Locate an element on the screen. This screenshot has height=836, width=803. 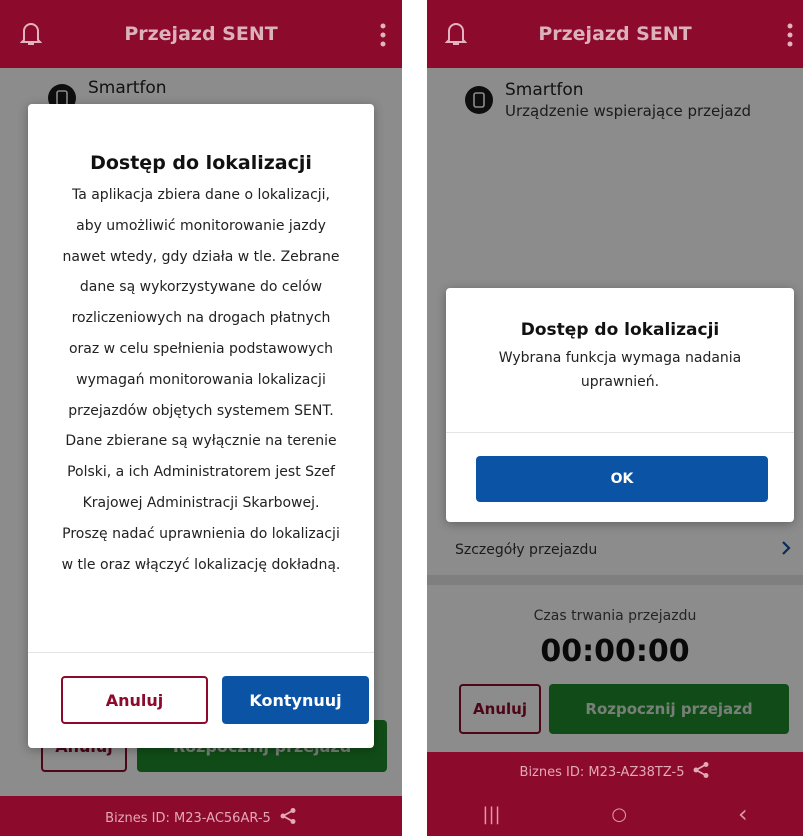
business-id-footer: Biznes ID: M23-AC56AR-5 is located at coordinates (201, 816).